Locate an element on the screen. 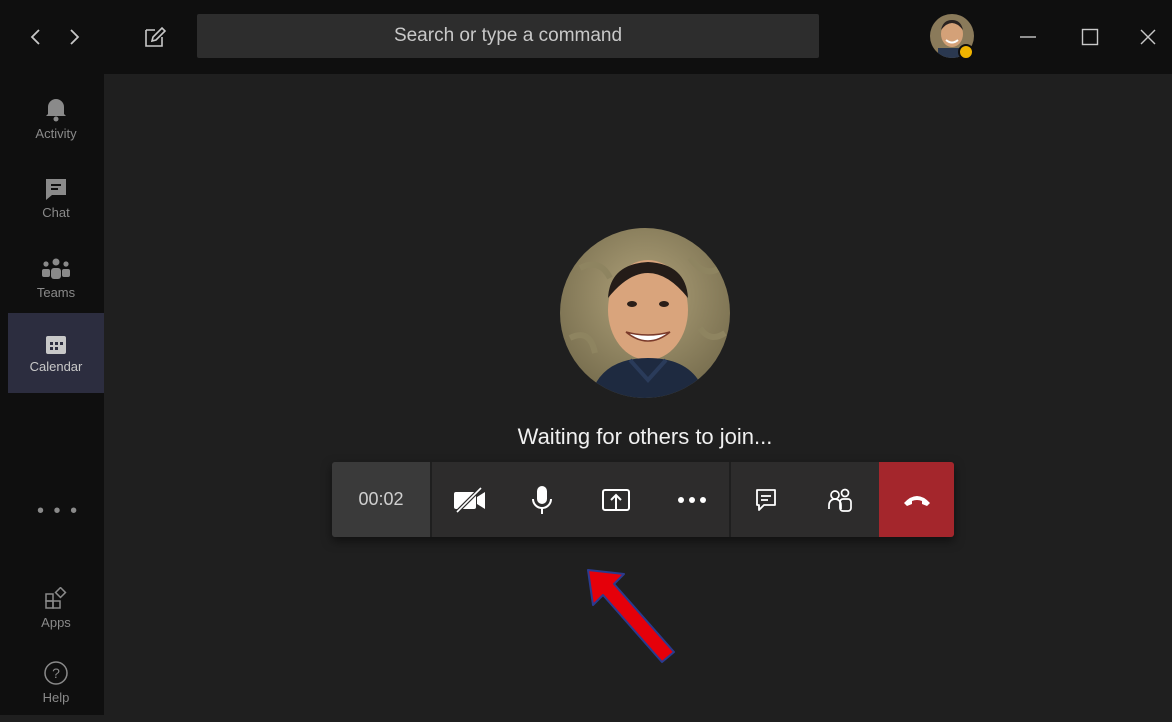 This screenshot has width=1172, height=722. rail-label: Chat is located at coordinates (56, 212).